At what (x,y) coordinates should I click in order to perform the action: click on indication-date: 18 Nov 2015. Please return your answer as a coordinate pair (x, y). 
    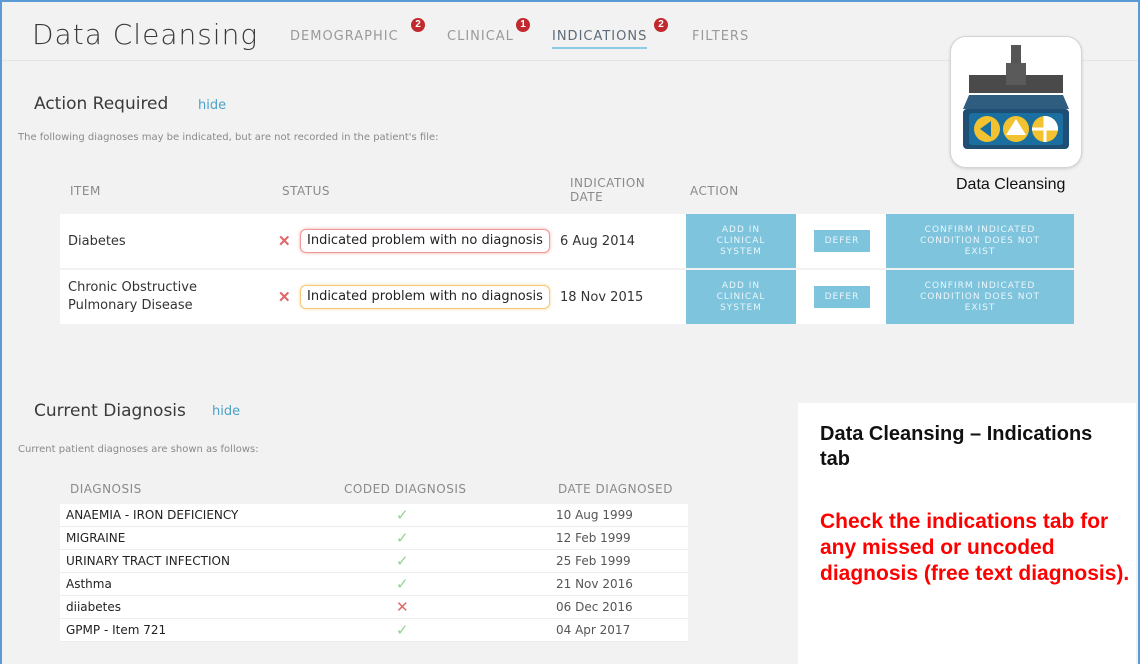
    Looking at the image, I should click on (602, 297).